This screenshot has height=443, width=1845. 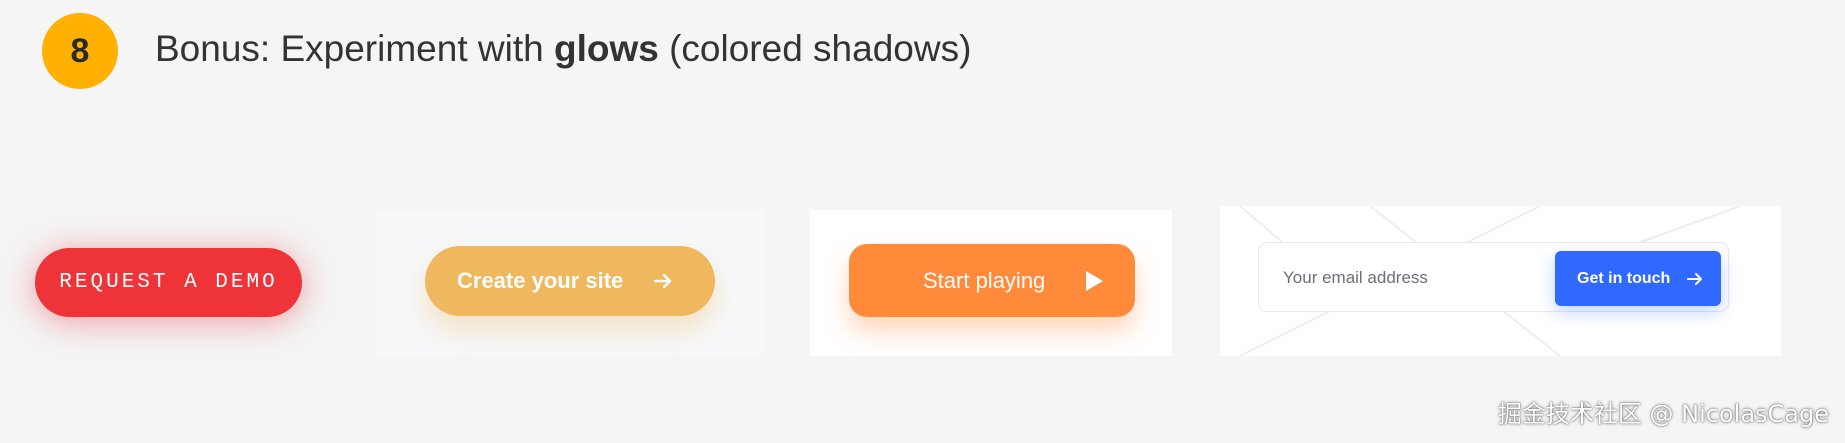 I want to click on watermark: 掘金技术社区 @ NicolasCage, so click(x=1663, y=414).